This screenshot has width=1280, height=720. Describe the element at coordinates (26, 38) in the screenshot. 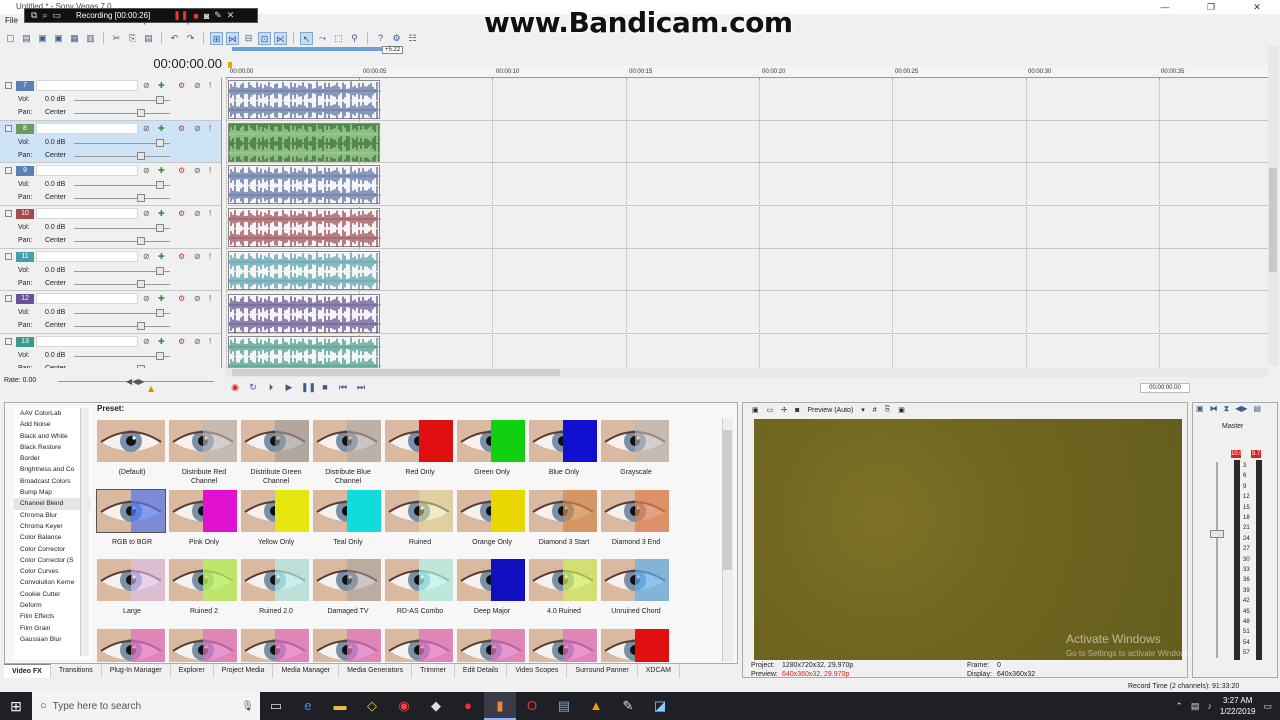

I see `open-icon: ▤` at that location.